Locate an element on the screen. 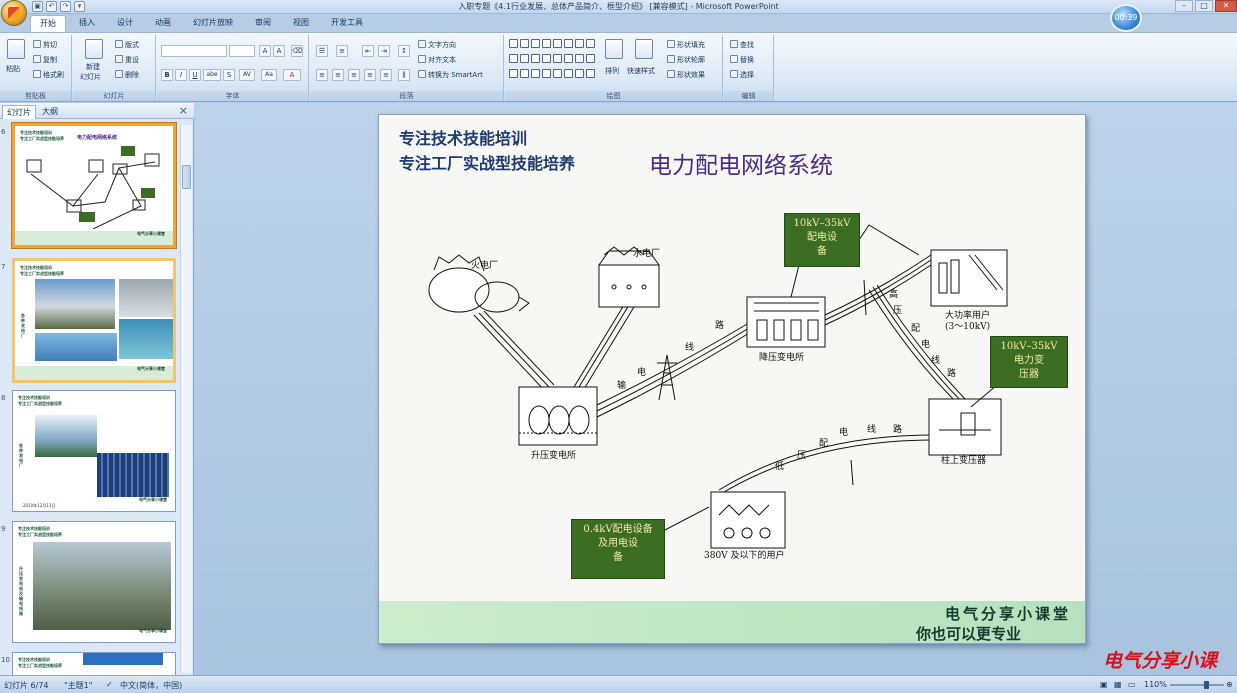  zoom-slider-thumb is located at coordinates (1206, 685).